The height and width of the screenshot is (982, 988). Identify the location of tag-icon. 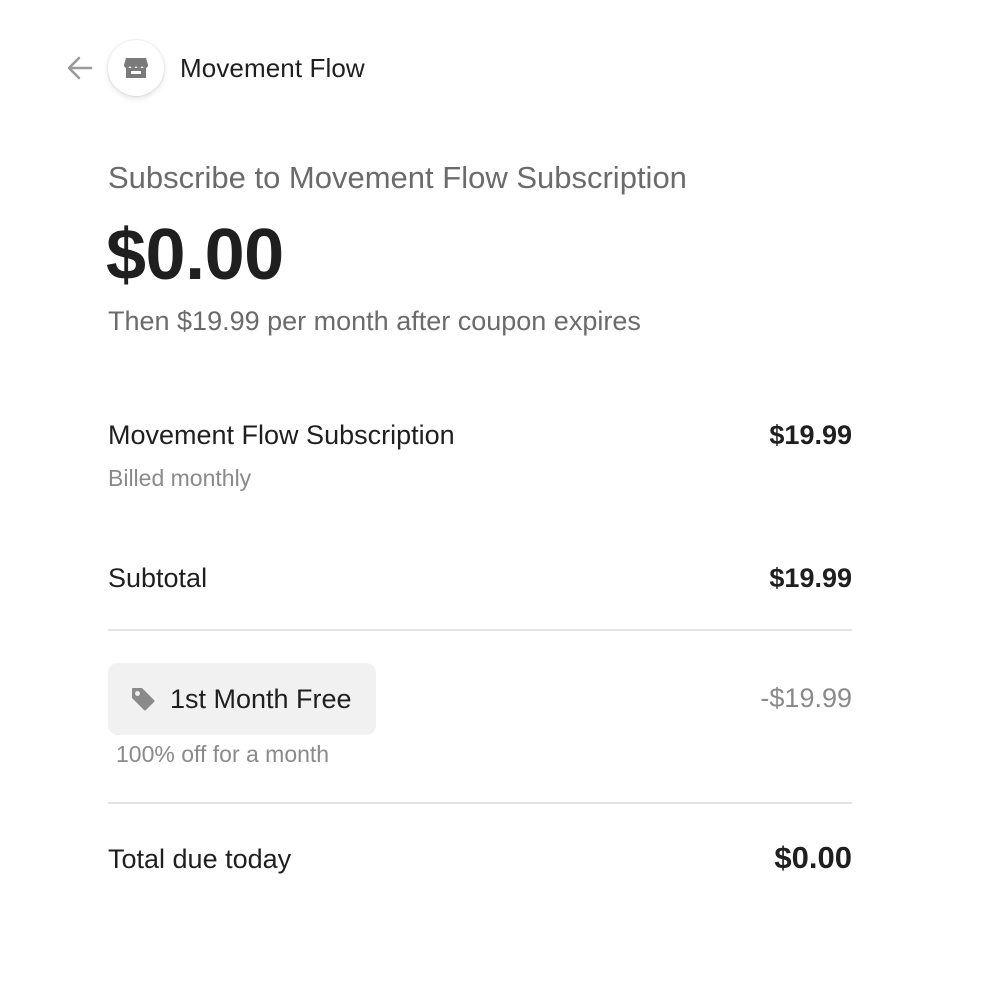
(143, 699).